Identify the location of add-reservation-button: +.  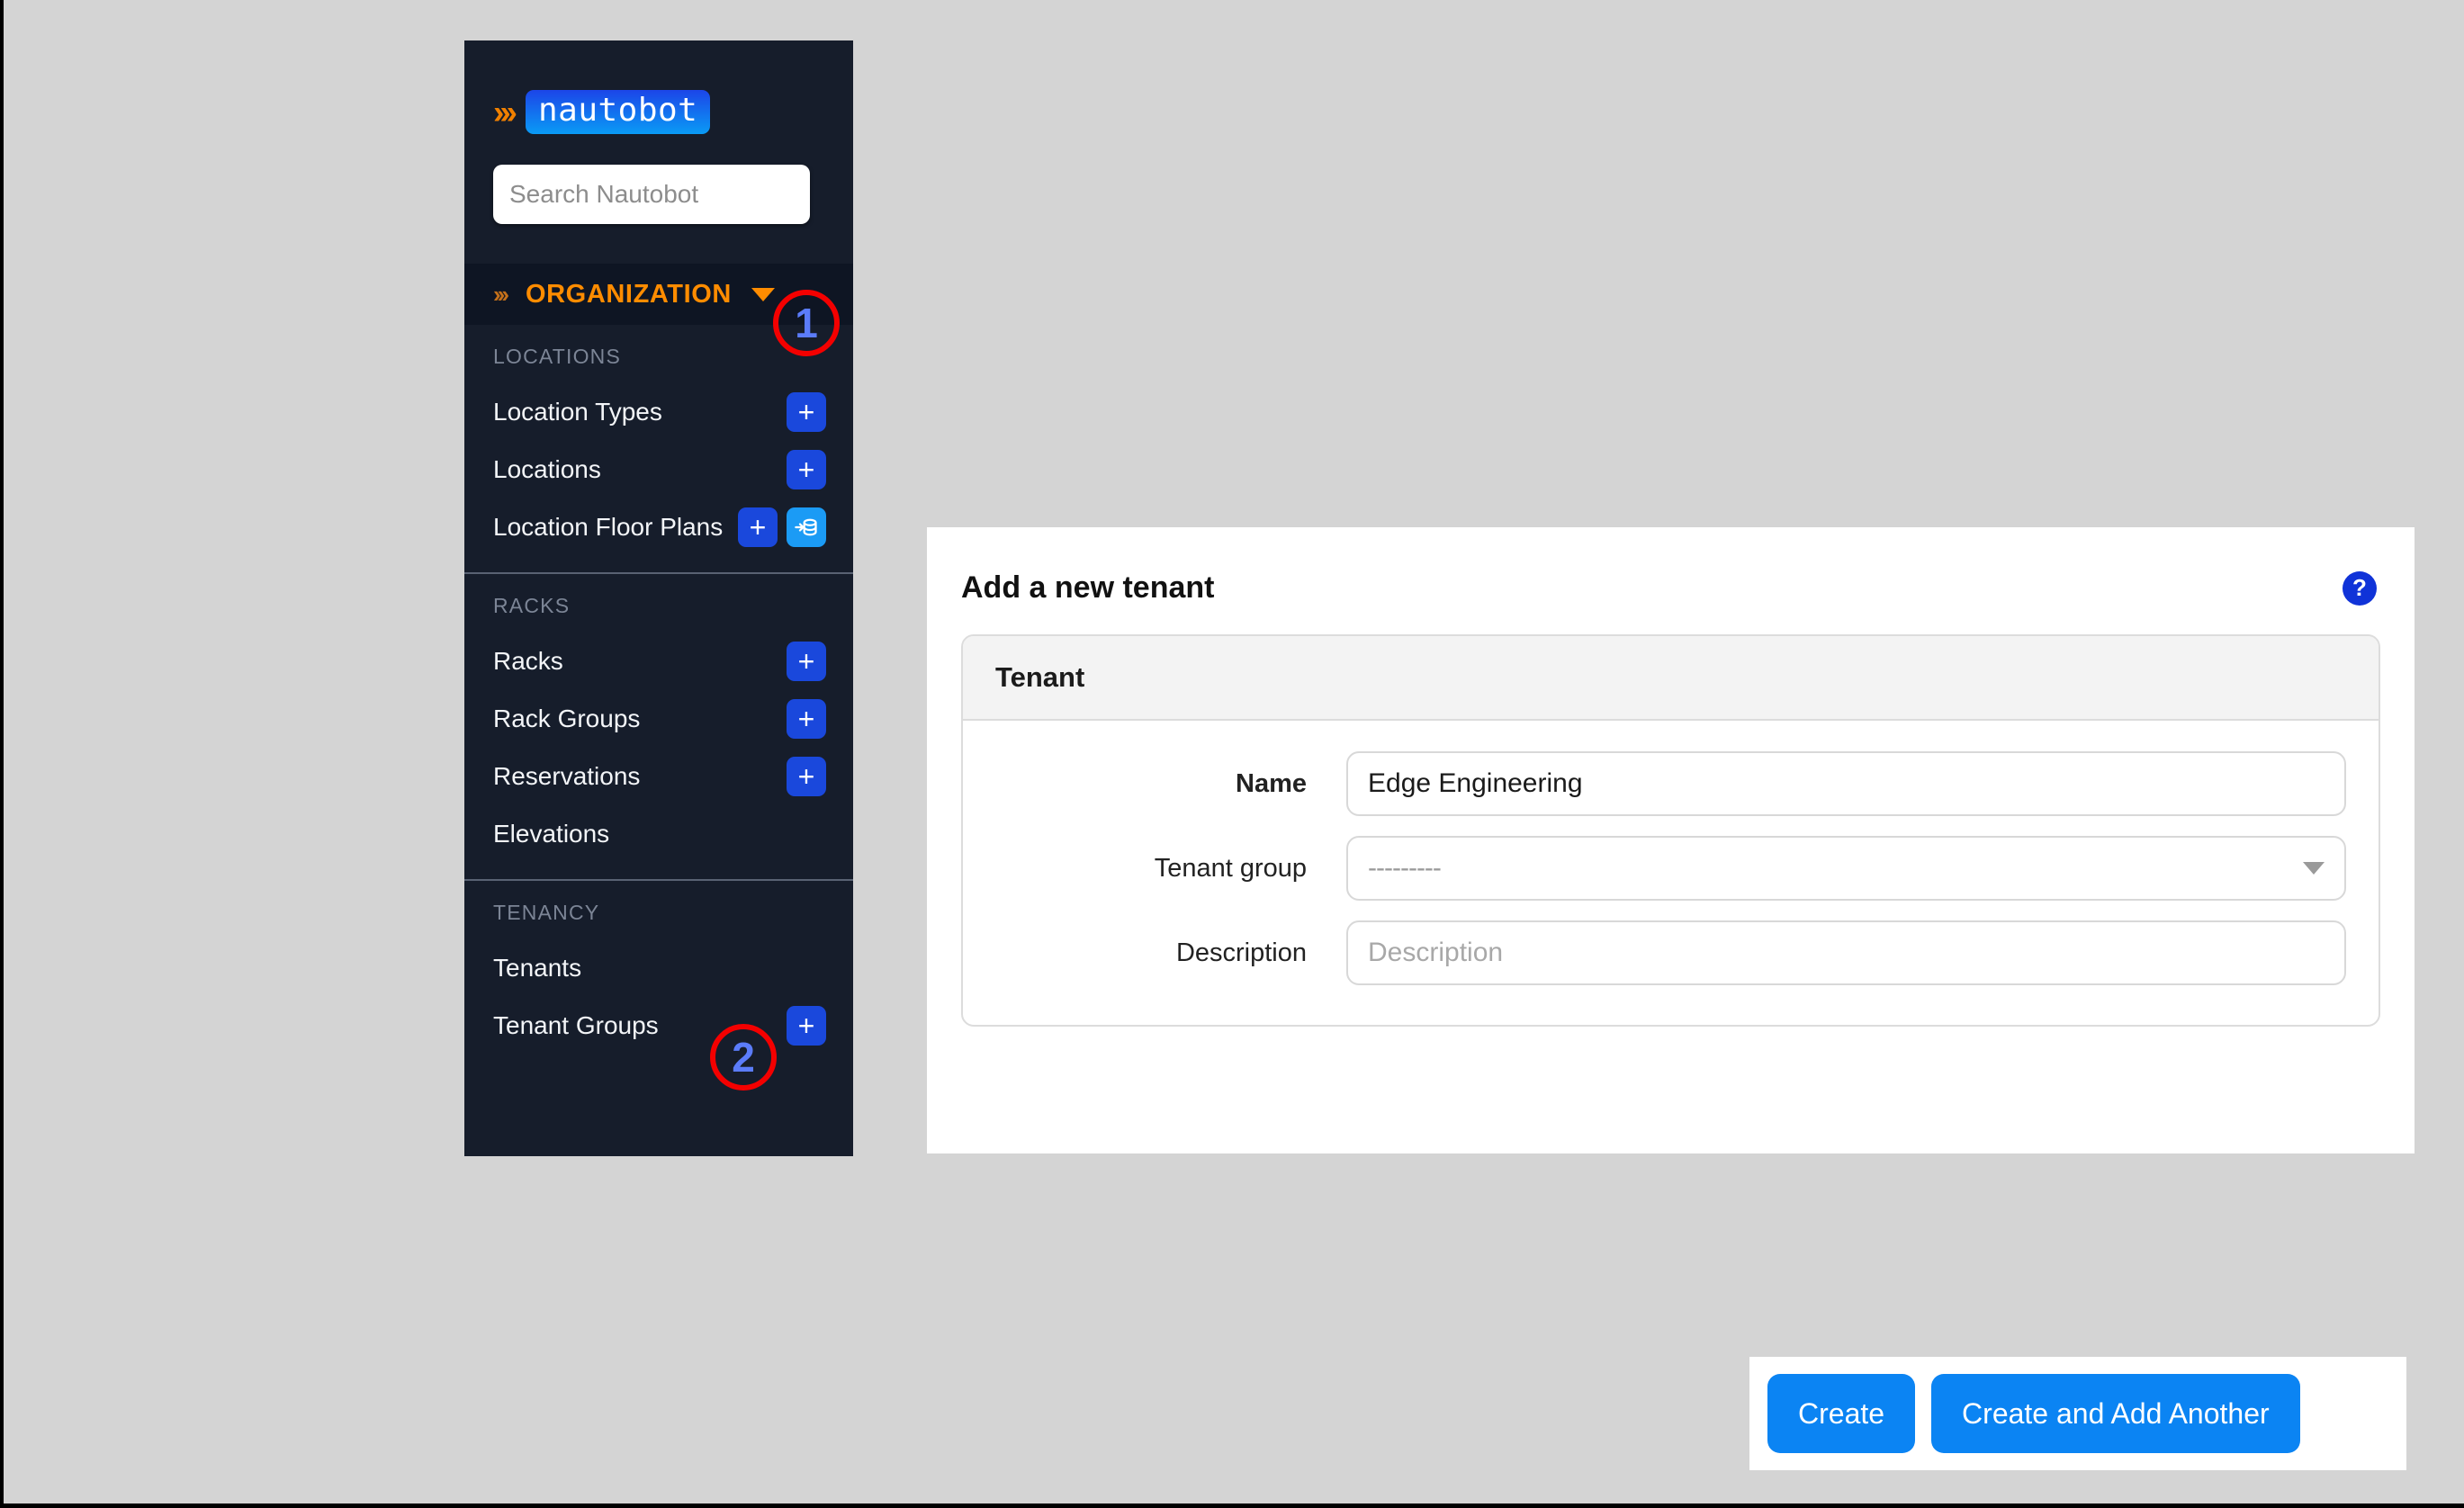
(806, 776).